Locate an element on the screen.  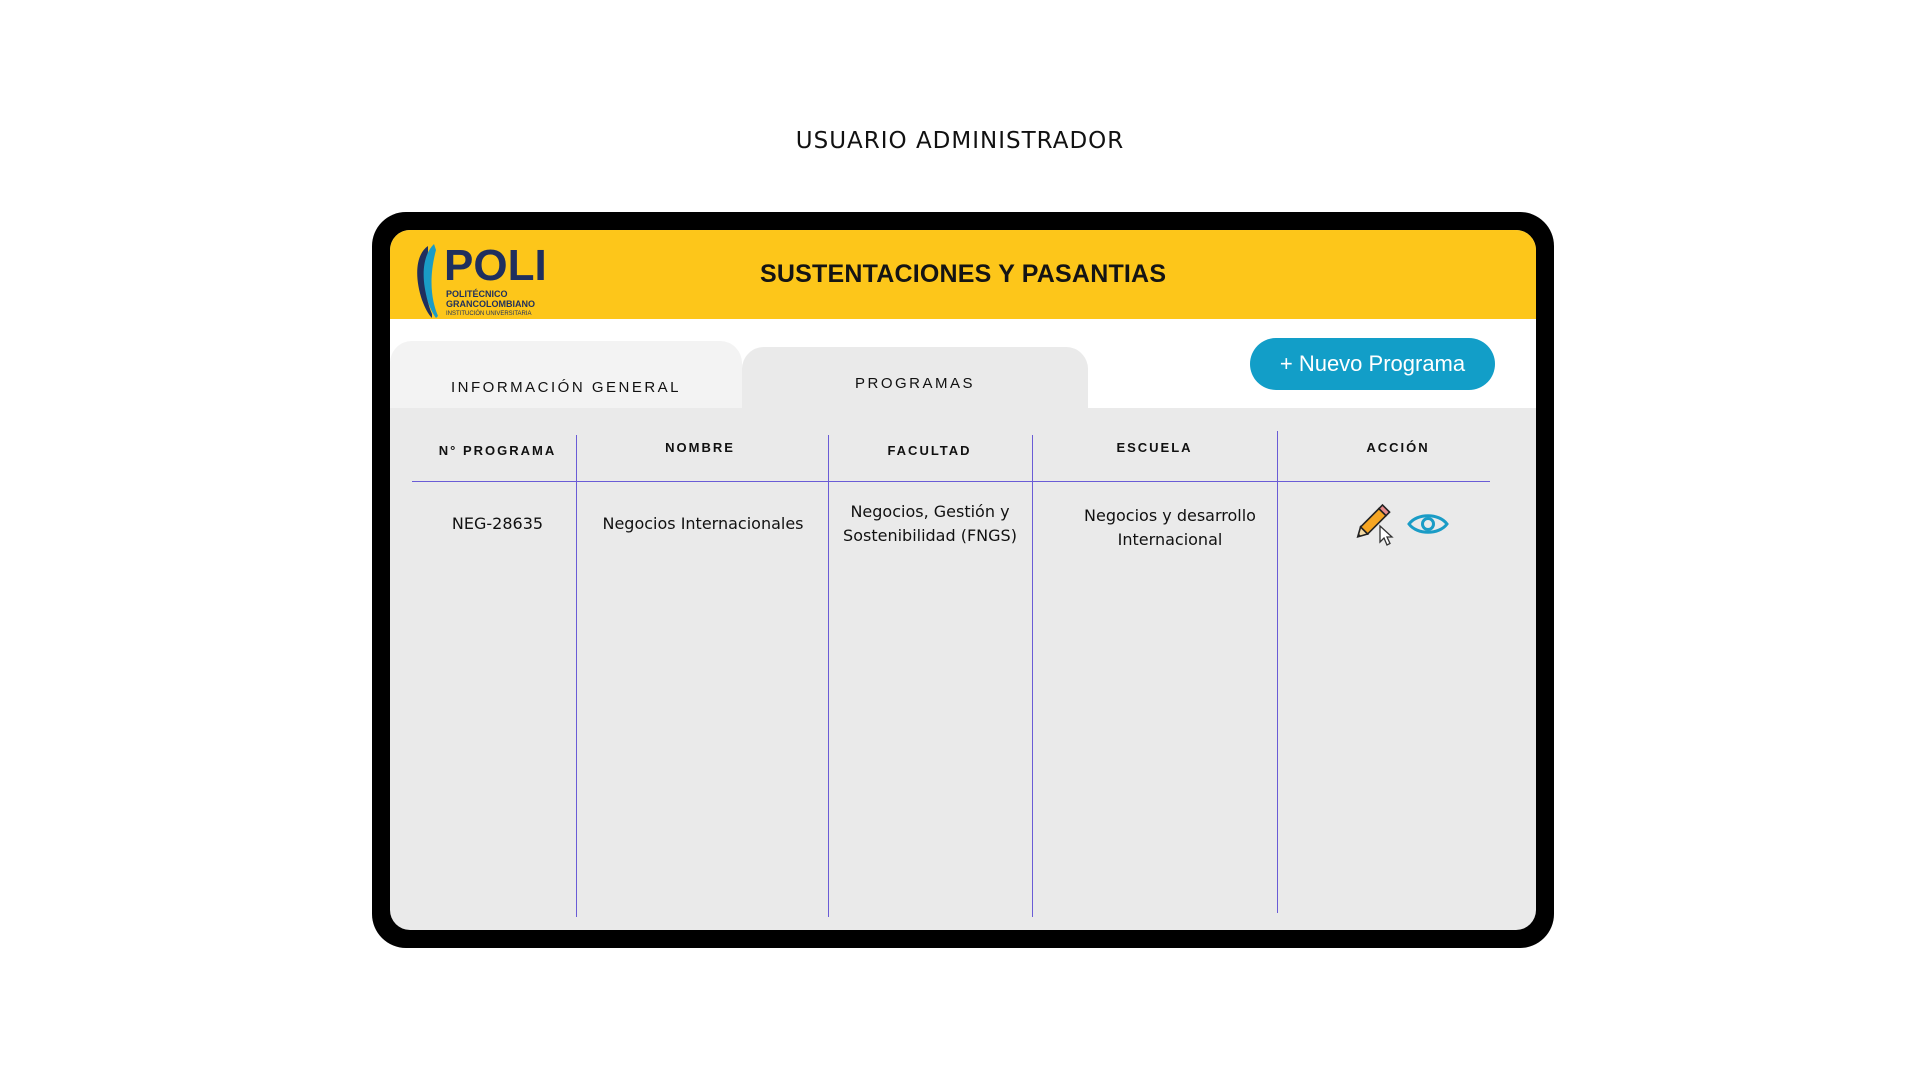
cell-numero: NEG-28635 is located at coordinates (497, 523).